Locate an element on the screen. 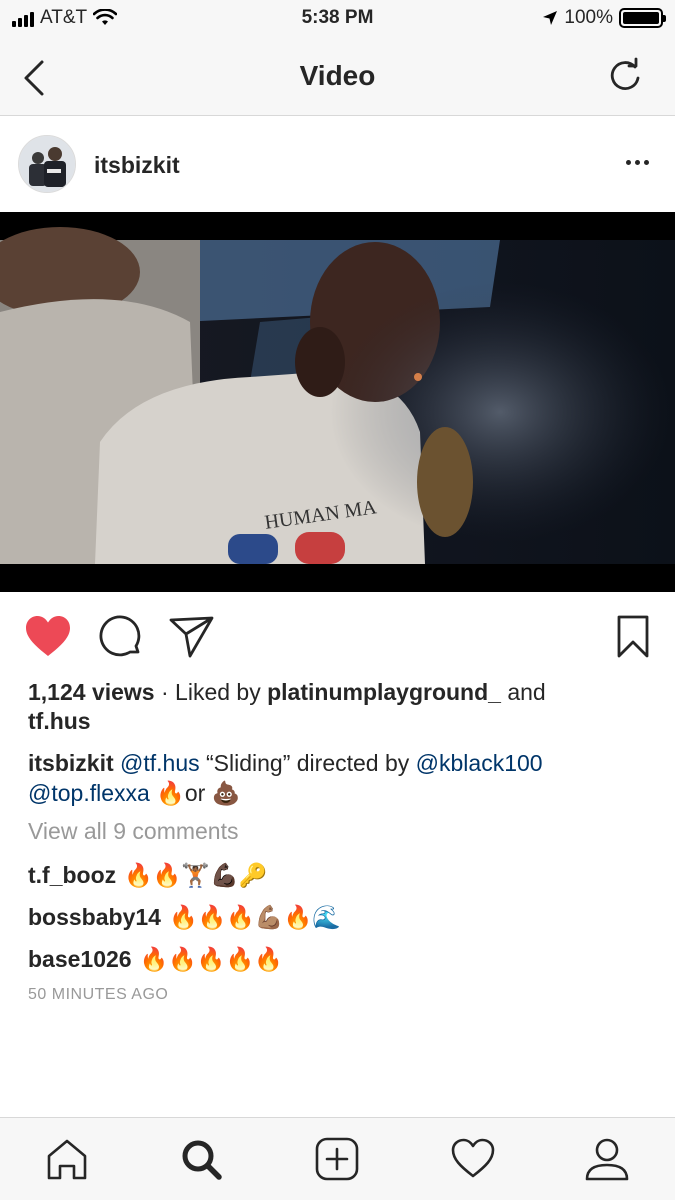  liked-by-prefix: · Liked by is located at coordinates (211, 692).